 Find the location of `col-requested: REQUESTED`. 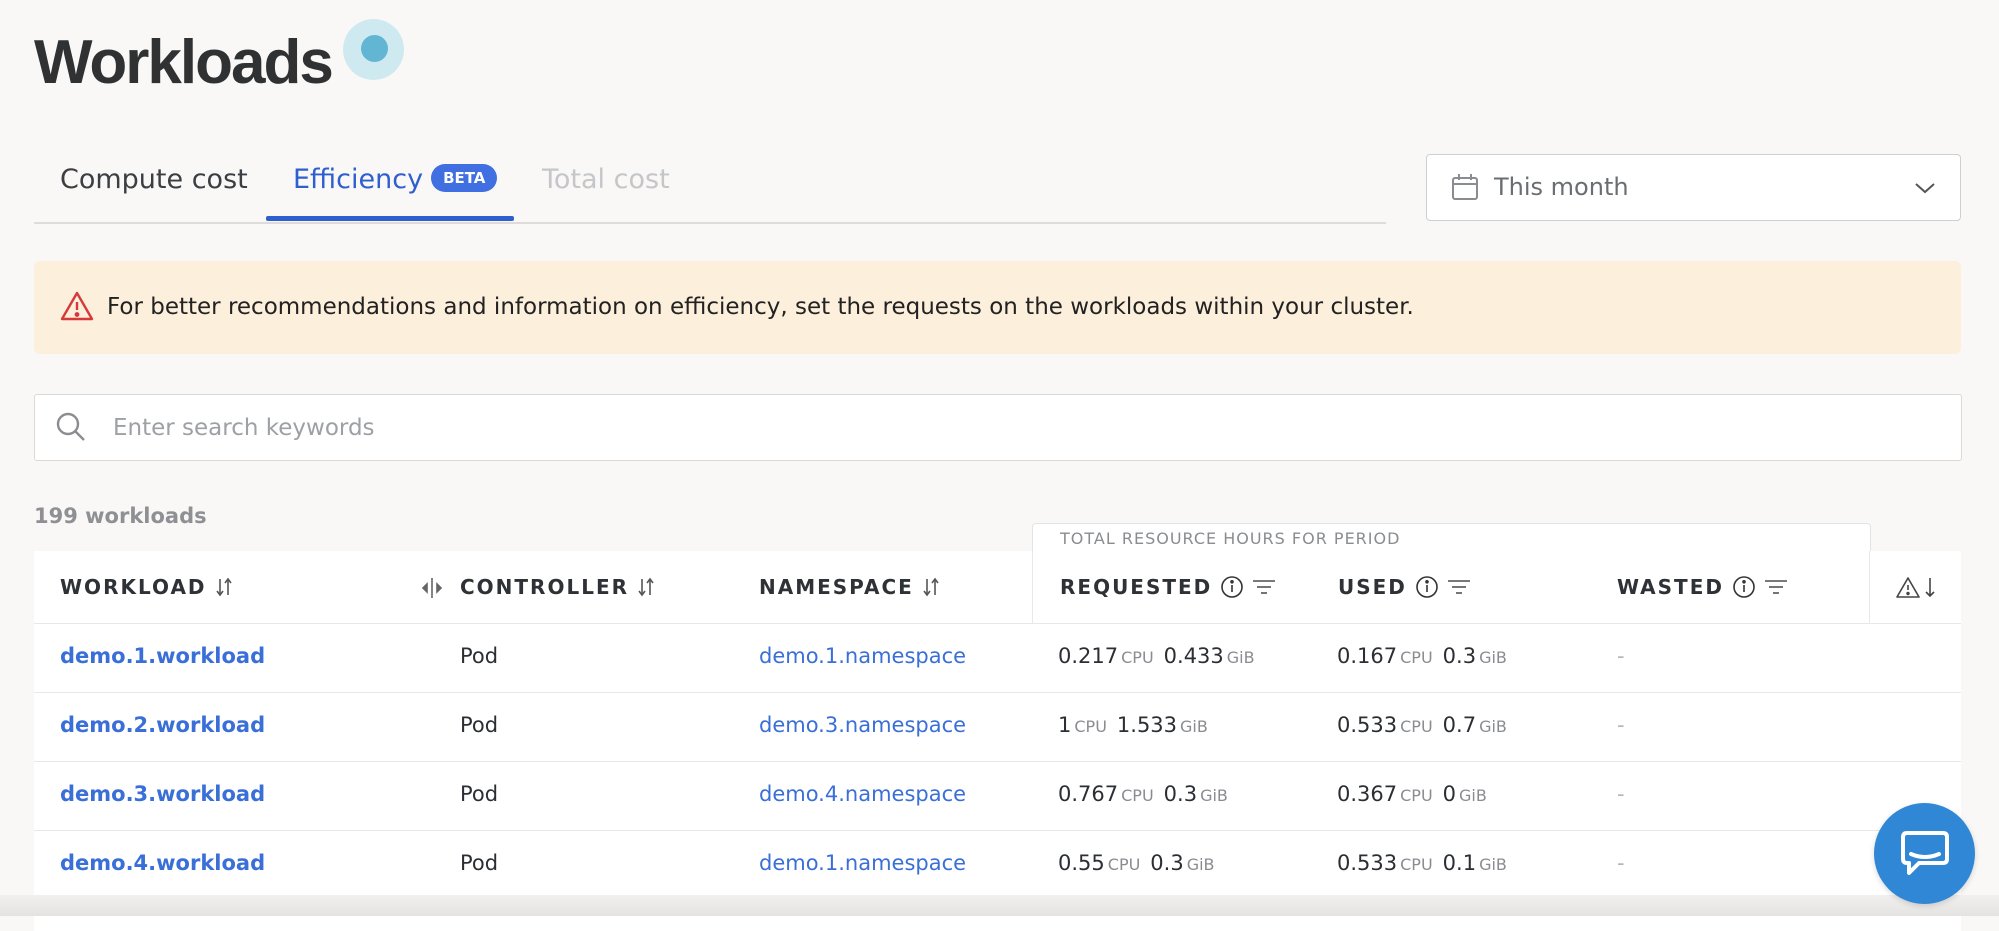

col-requested: REQUESTED is located at coordinates (1168, 588).